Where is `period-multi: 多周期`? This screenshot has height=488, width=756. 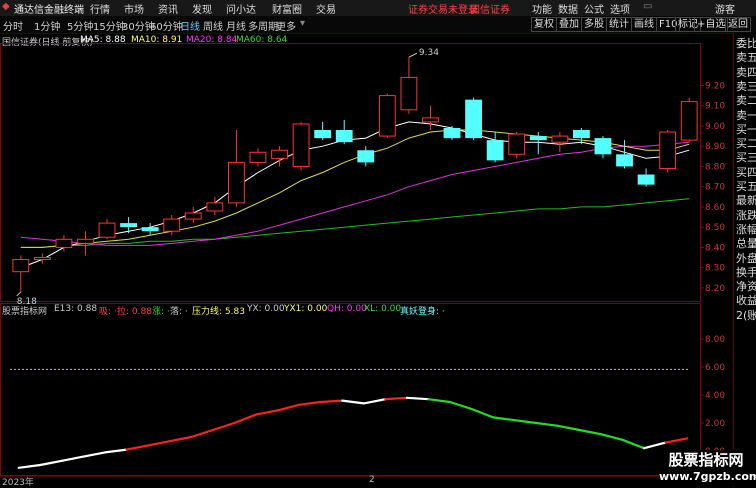
period-multi: 多周期 is located at coordinates (263, 25).